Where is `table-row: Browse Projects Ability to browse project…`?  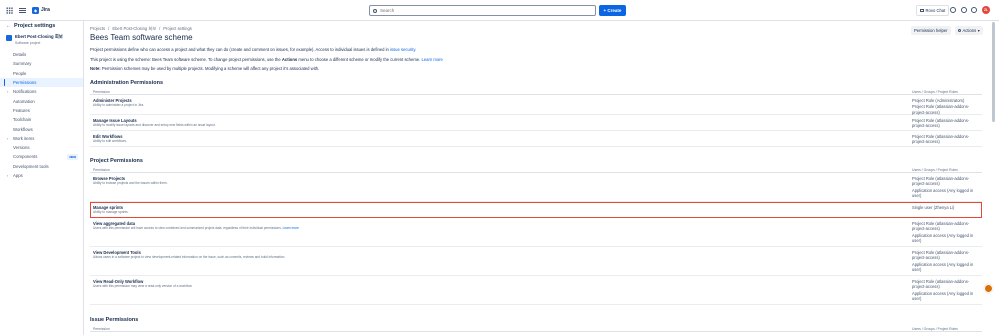 table-row: Browse Projects Ability to browse project… is located at coordinates (536, 187).